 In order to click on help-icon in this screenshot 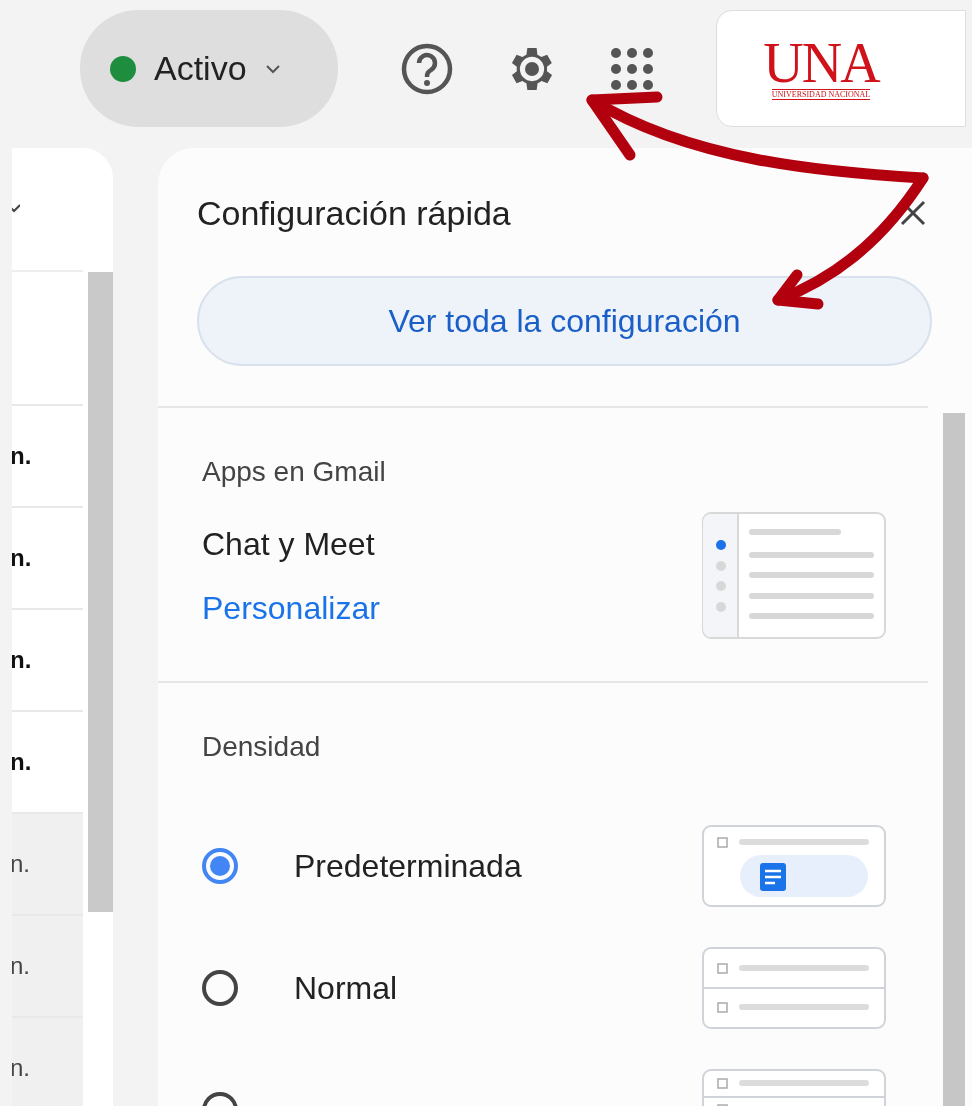, I will do `click(427, 68)`.